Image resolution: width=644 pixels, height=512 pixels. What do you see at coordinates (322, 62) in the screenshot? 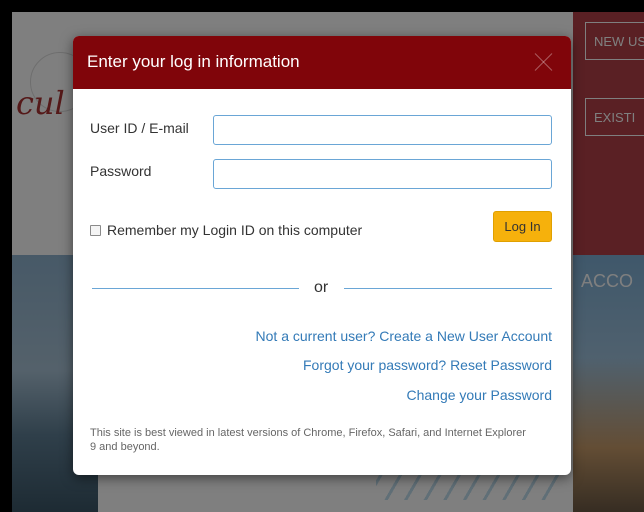
I see `modal-header: Enter your log in information` at bounding box center [322, 62].